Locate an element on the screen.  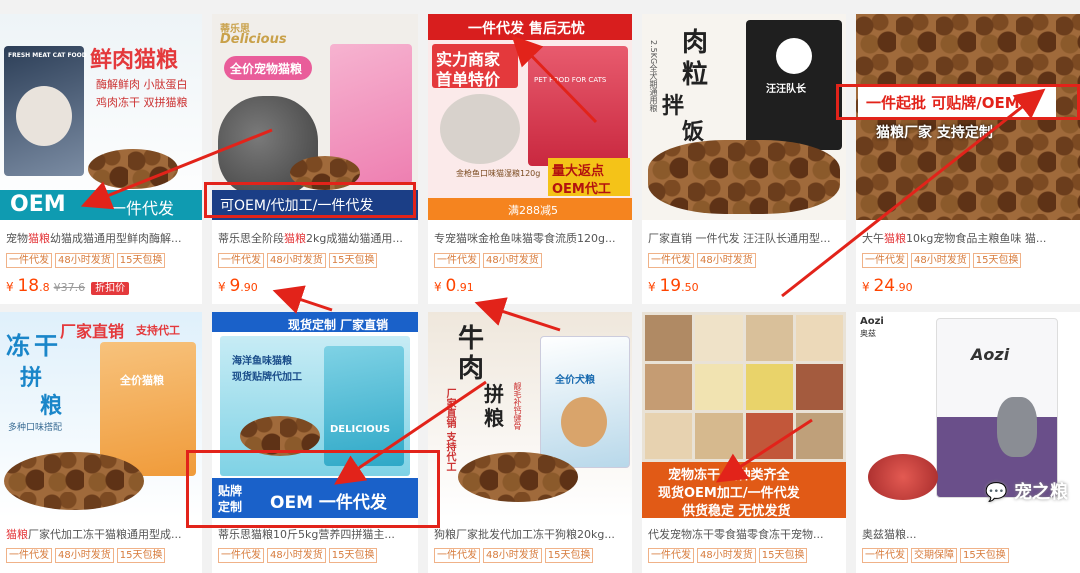
bag-text: PET FOOD FOR CATS is located at coordinates (570, 80).